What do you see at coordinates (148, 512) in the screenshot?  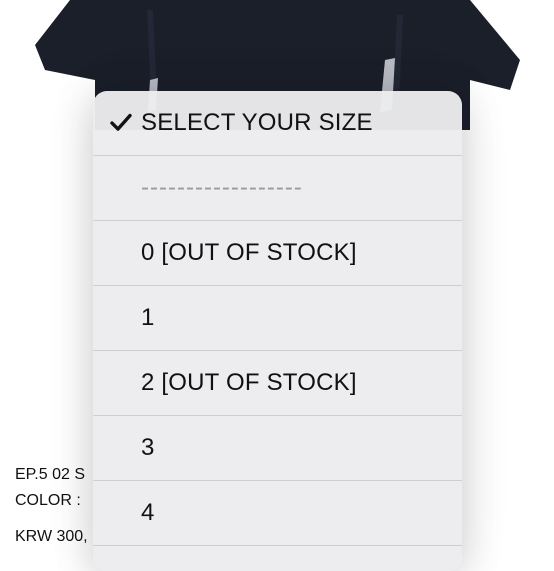 I see `size-option-label: 4` at bounding box center [148, 512].